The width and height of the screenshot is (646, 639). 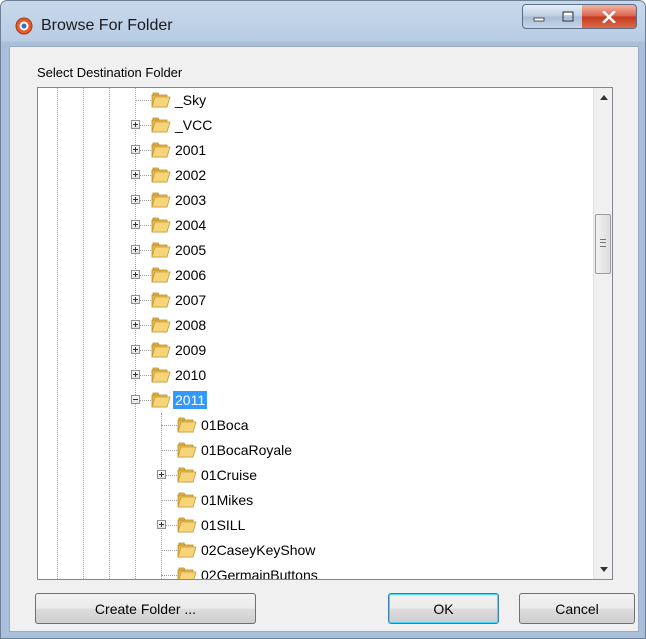 I want to click on scroll-up-button, so click(x=603, y=97).